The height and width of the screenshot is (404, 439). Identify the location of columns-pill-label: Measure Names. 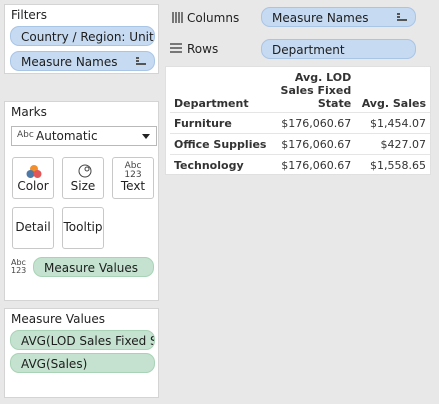
(320, 18).